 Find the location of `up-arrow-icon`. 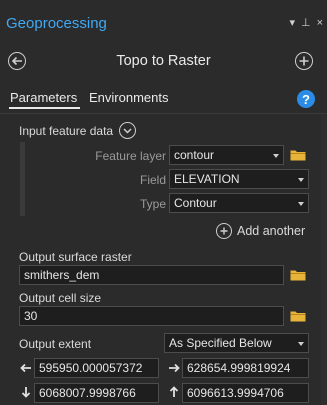

up-arrow-icon is located at coordinates (174, 391).